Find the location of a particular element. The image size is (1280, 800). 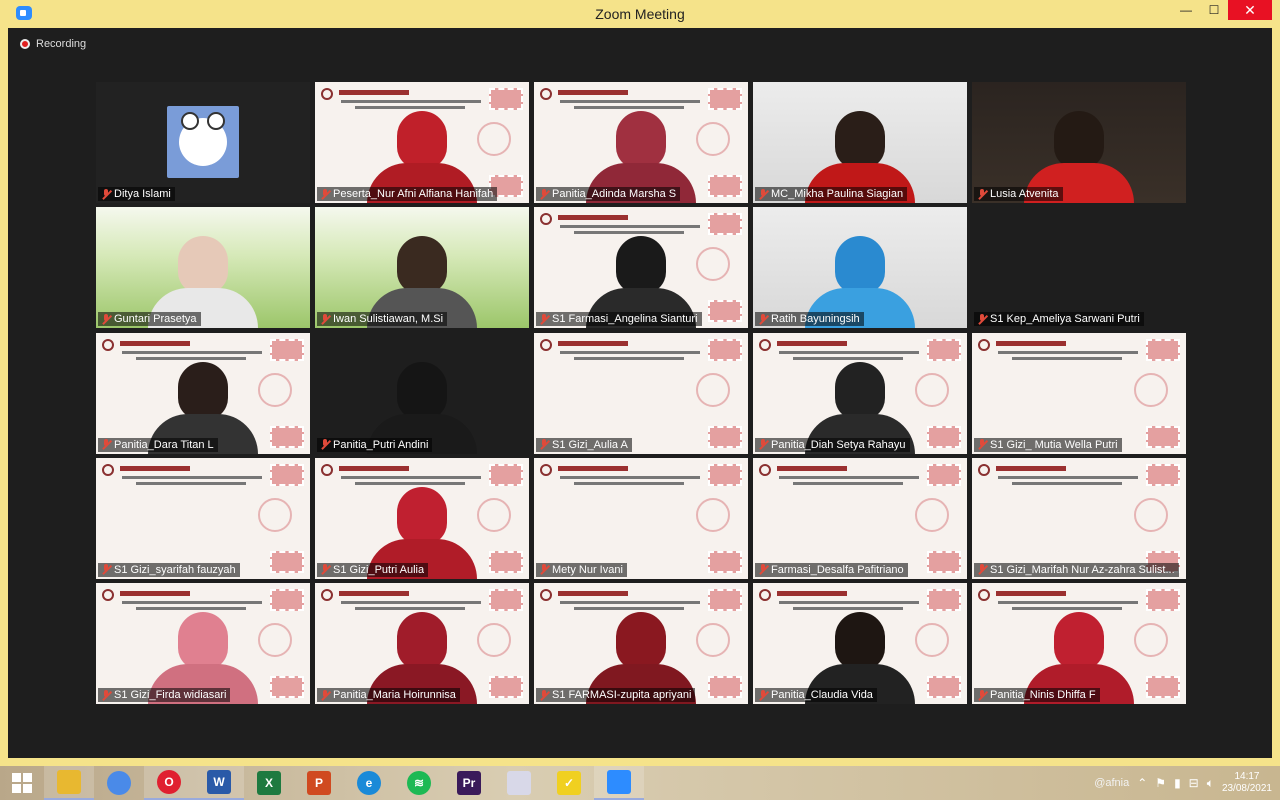

participant-name-tag: Panitia_Diah Setya Rahayu is located at coordinates (832, 444).